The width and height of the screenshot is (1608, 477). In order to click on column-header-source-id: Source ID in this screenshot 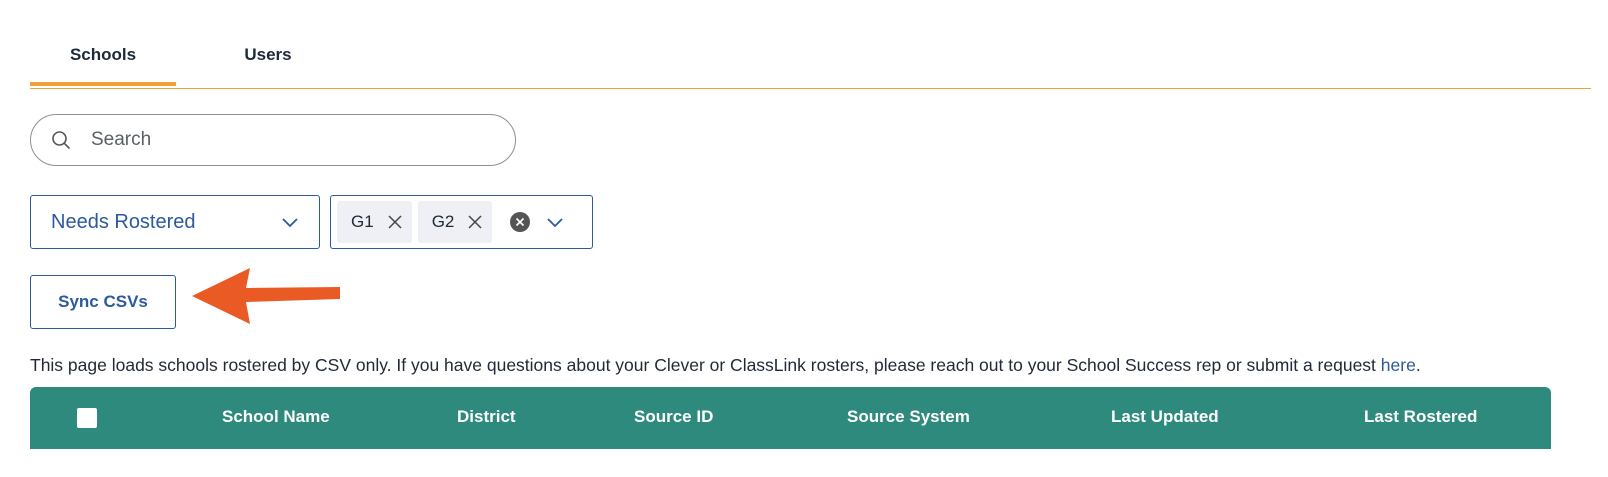, I will do `click(673, 417)`.